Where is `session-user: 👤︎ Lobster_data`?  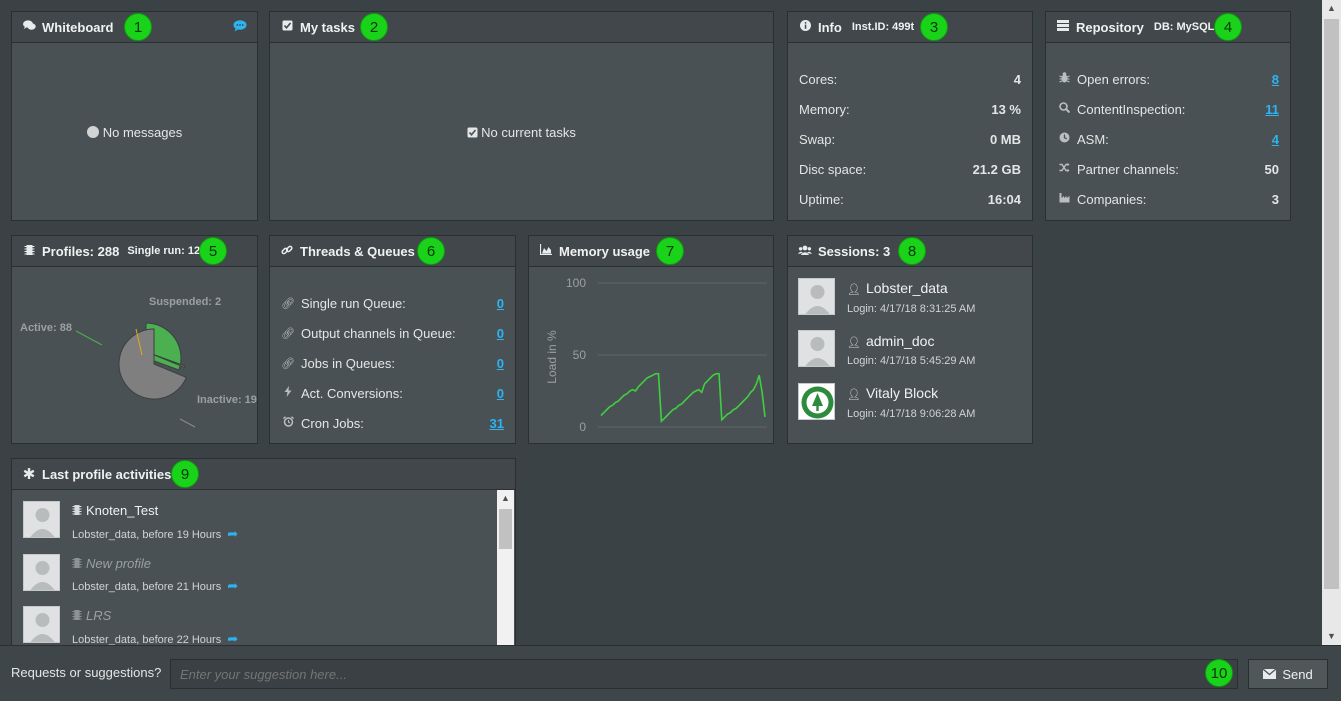 session-user: 👤︎ Lobster_data is located at coordinates (897, 288).